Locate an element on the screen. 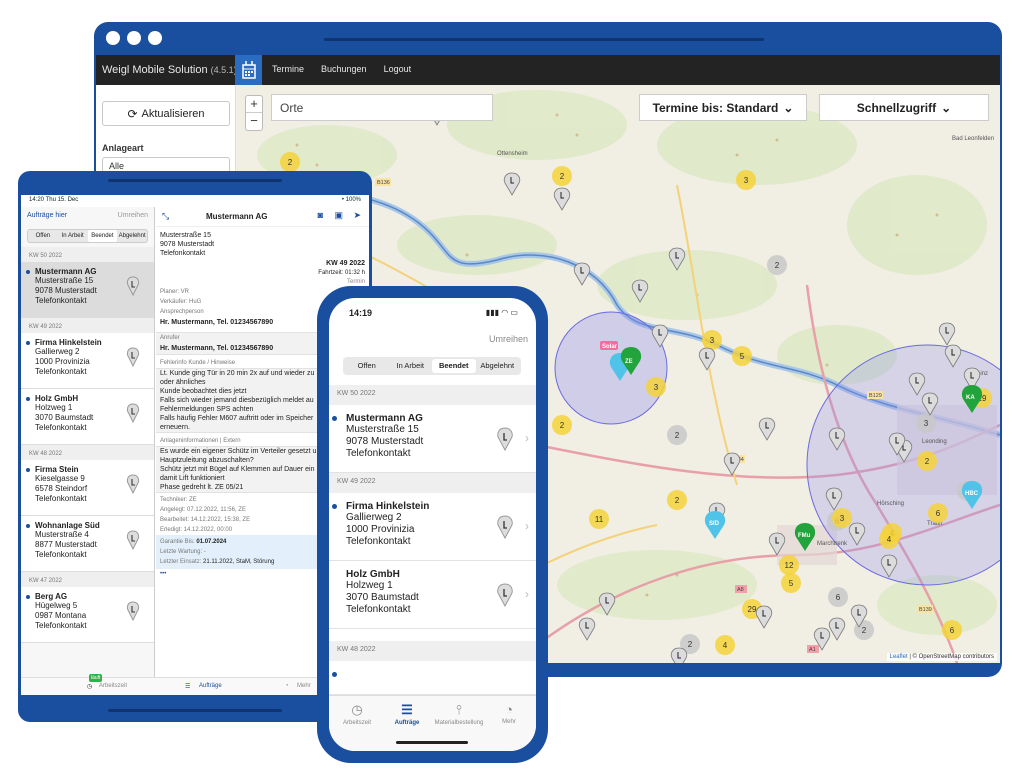 This screenshot has height=783, width=1024. zoom-out-button: − is located at coordinates (254, 121).